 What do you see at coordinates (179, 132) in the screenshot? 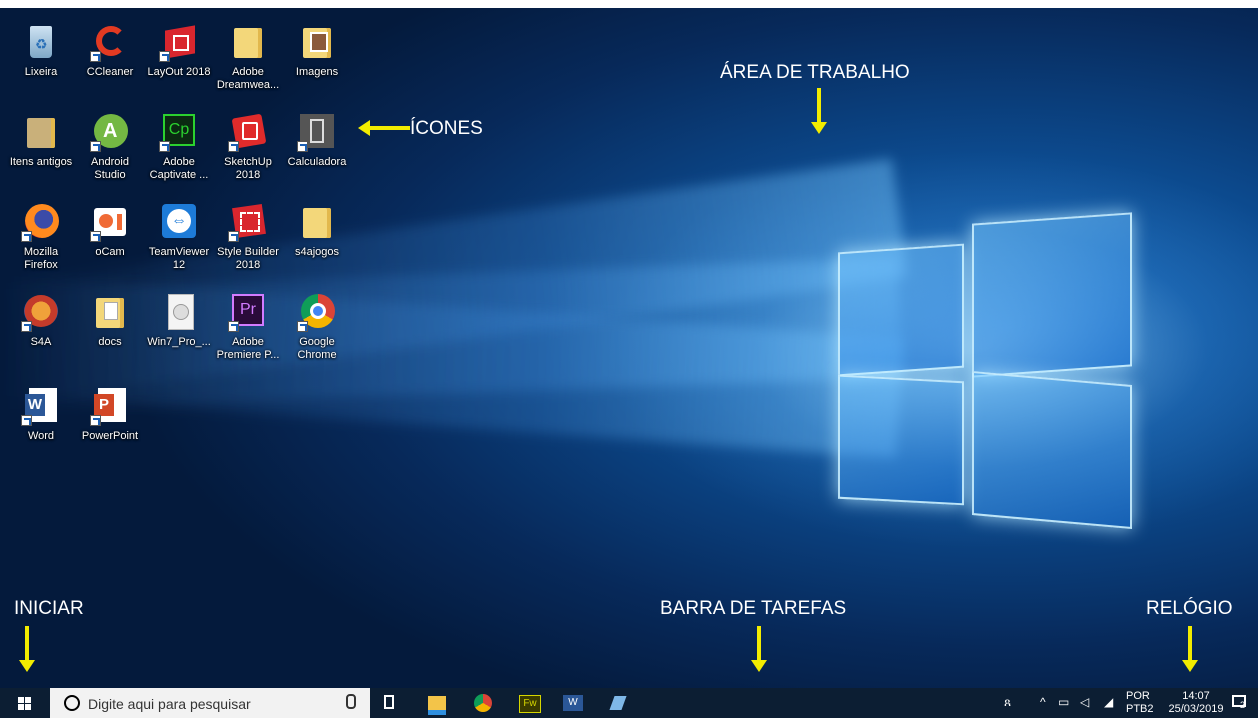
I see `captivate-icon: Cp` at bounding box center [179, 132].